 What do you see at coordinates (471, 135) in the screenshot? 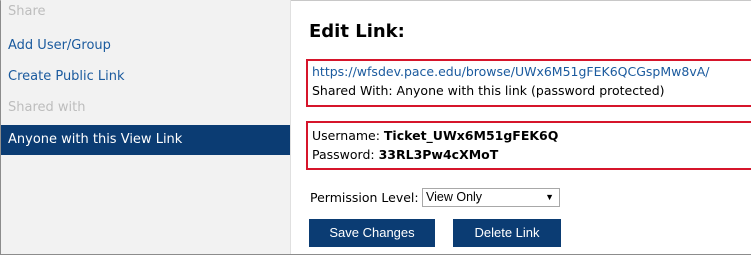
I see `username-value: Ticket_UWx6M51gFEK6Q` at bounding box center [471, 135].